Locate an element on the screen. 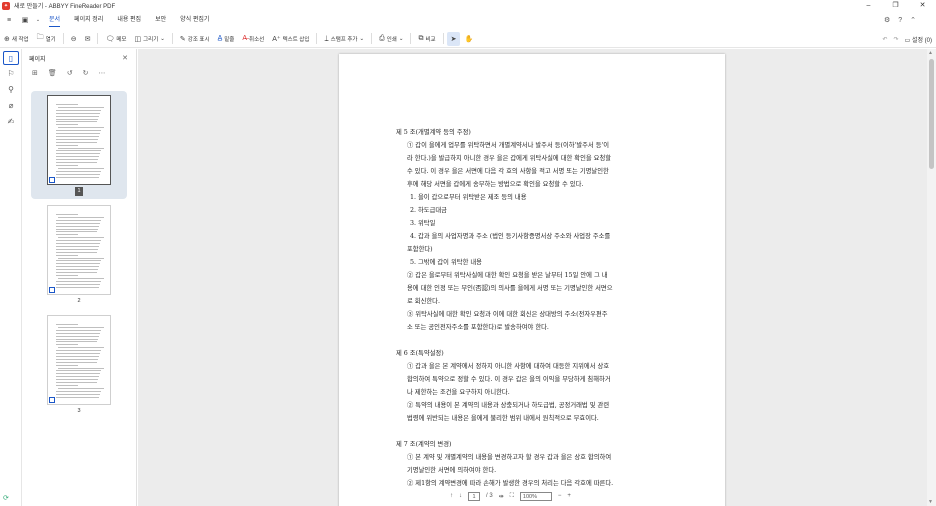 Image resolution: width=936 pixels, height=506 pixels. stamp-button: ⍊ 스탬프 추가 ⌄ is located at coordinates (344, 39).